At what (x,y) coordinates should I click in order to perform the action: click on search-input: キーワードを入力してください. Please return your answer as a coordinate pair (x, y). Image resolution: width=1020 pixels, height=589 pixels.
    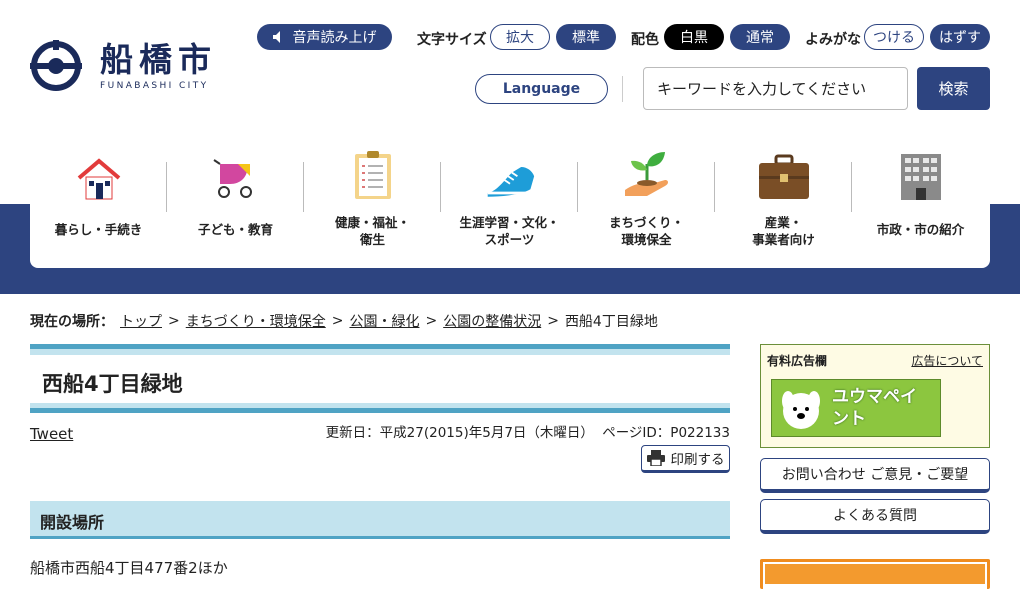
    Looking at the image, I should click on (775, 88).